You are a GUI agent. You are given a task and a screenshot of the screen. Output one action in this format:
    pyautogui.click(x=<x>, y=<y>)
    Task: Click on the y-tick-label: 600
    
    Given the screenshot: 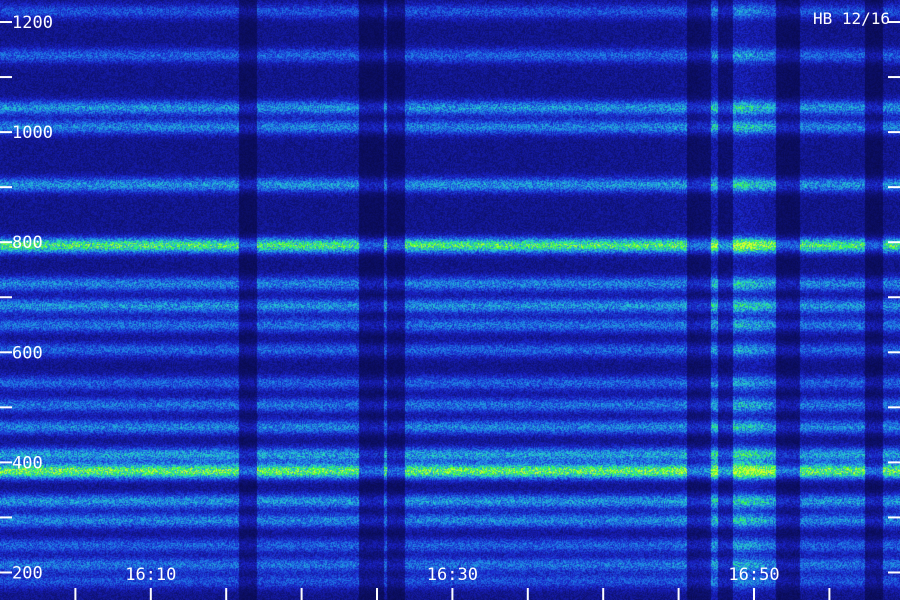 What is the action you would take?
    pyautogui.click(x=27, y=353)
    